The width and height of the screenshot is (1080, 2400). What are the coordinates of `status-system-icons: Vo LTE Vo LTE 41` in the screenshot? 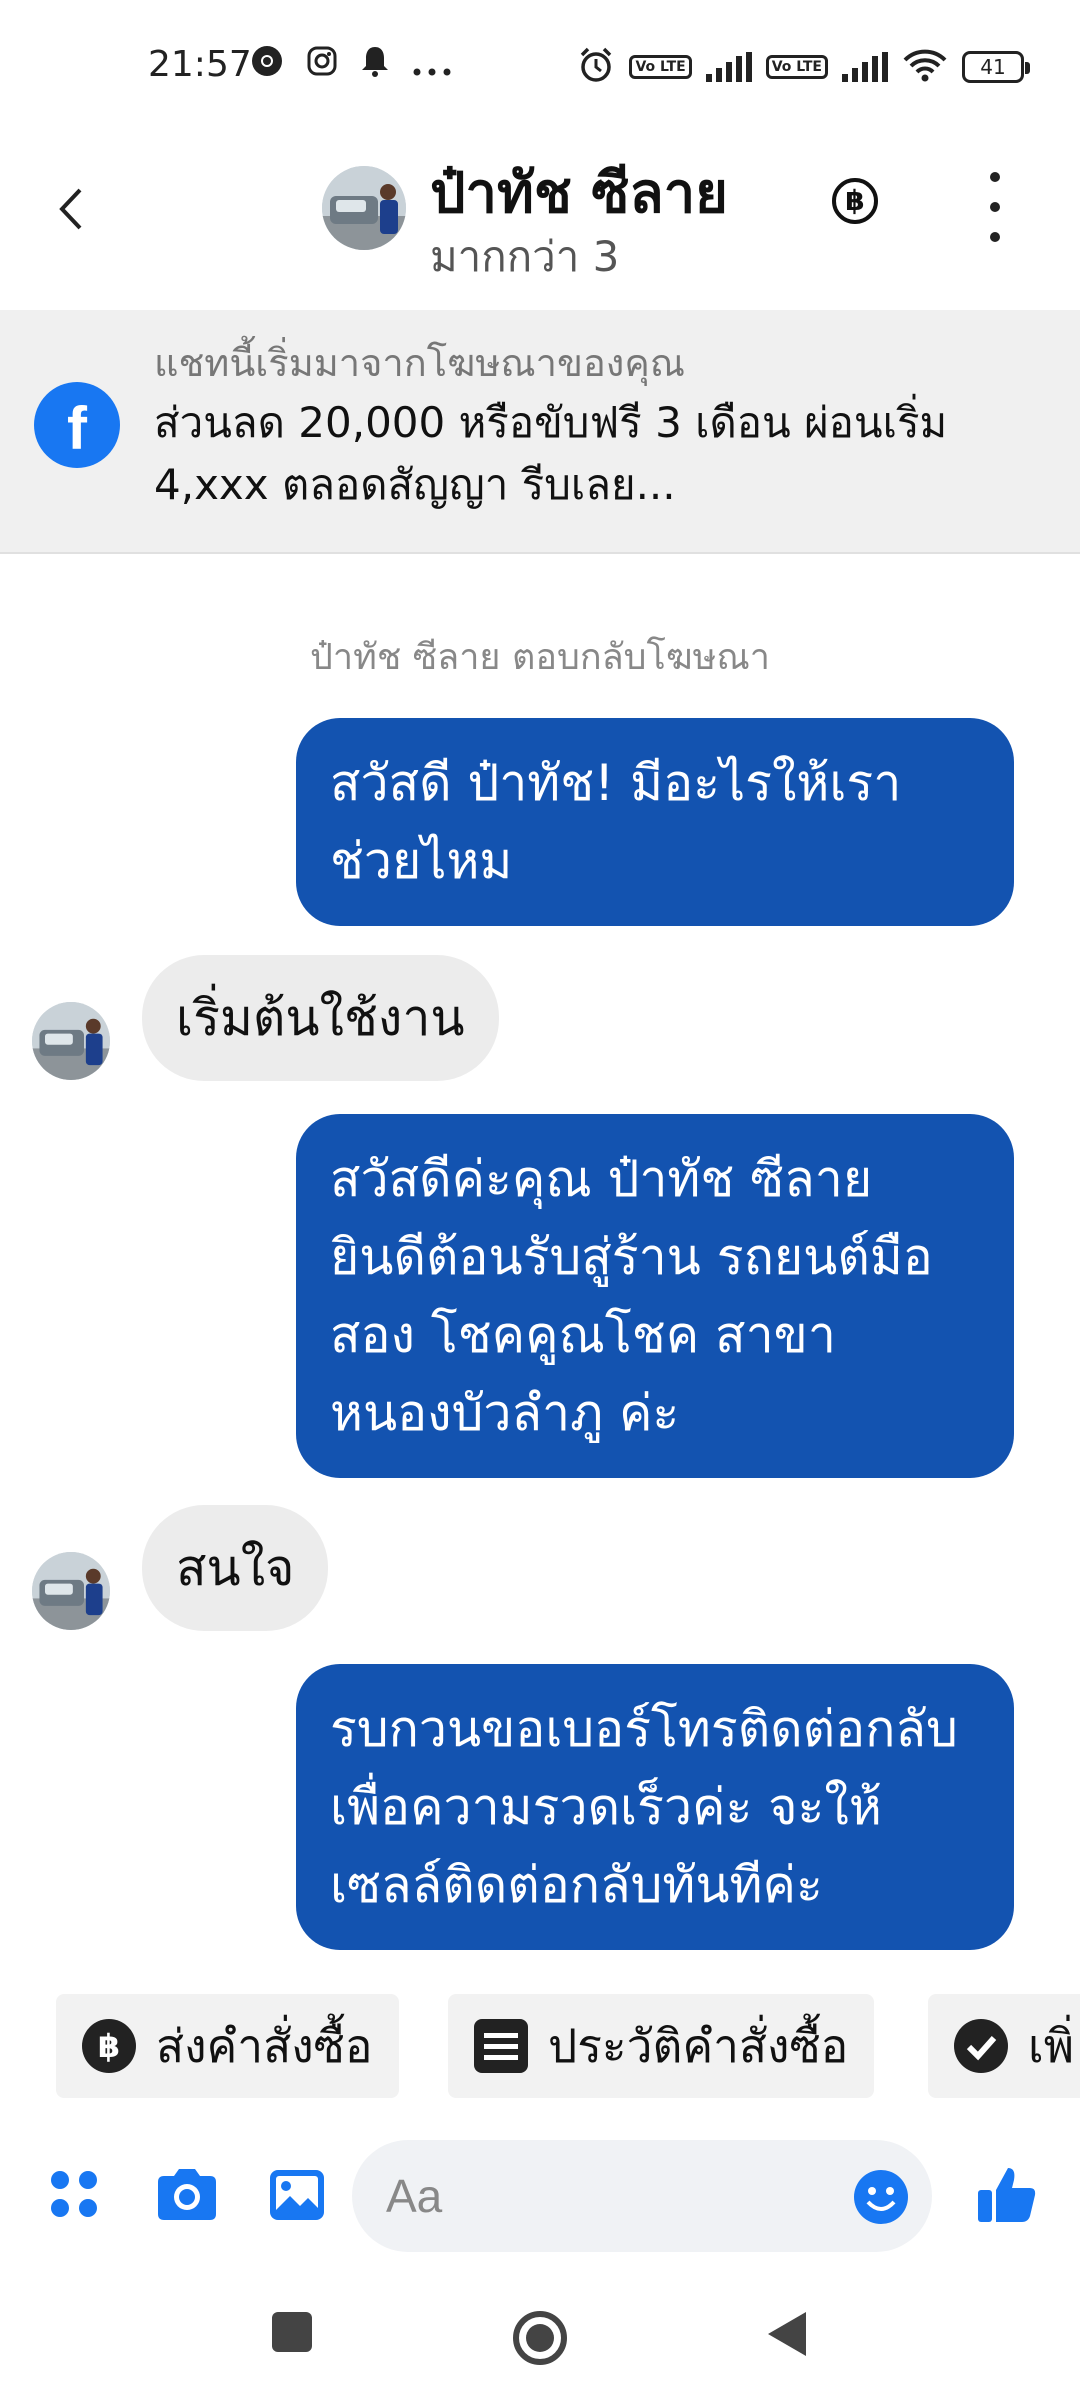 It's located at (803, 67).